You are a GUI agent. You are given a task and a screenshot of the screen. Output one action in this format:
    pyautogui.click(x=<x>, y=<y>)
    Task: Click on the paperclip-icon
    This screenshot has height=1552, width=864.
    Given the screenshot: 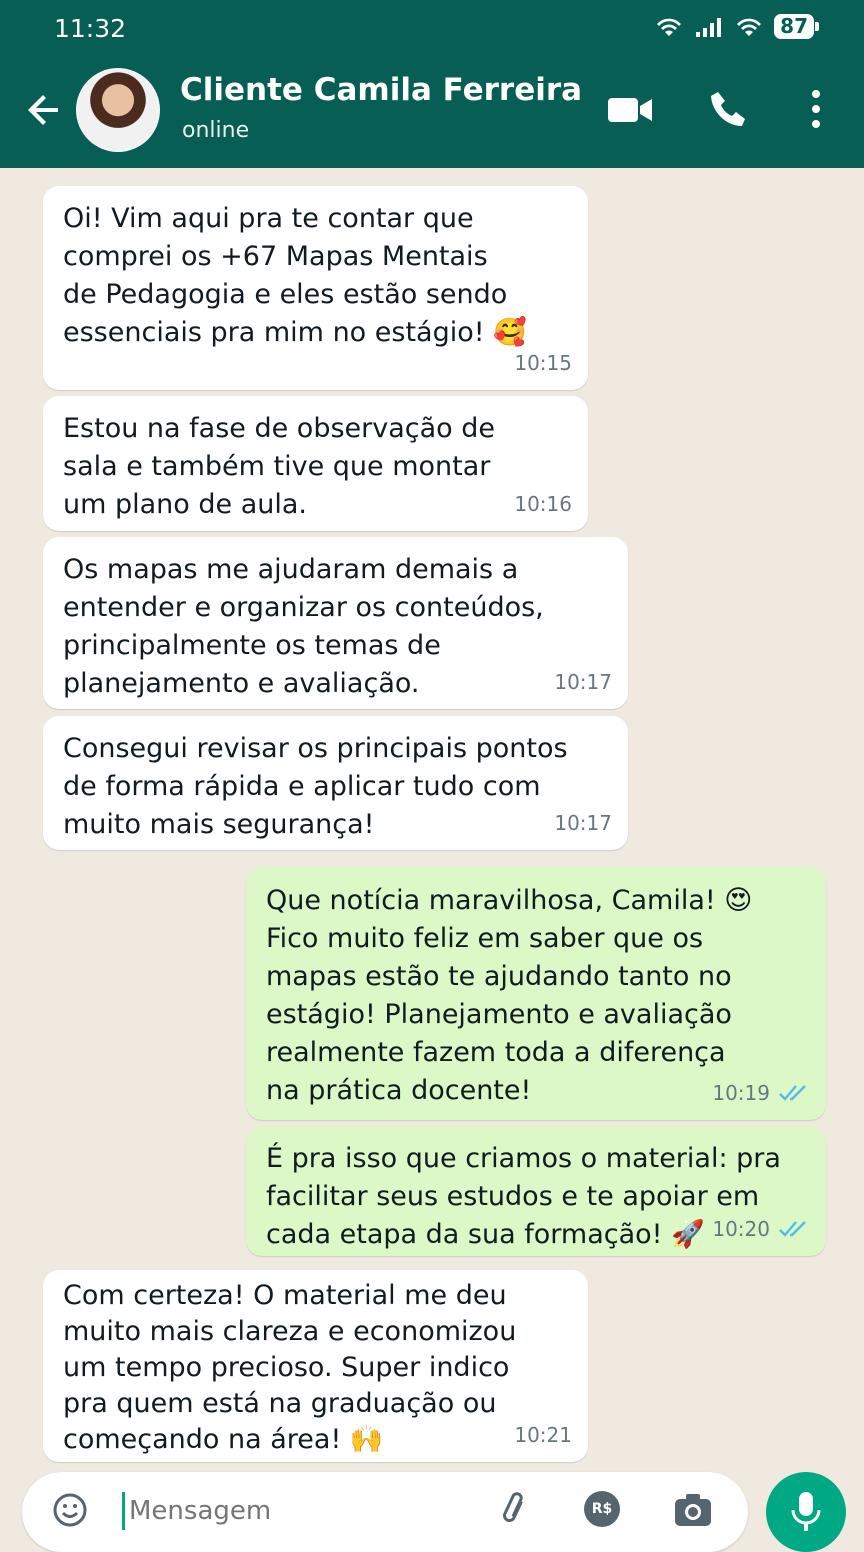 What is the action you would take?
    pyautogui.click(x=516, y=1510)
    